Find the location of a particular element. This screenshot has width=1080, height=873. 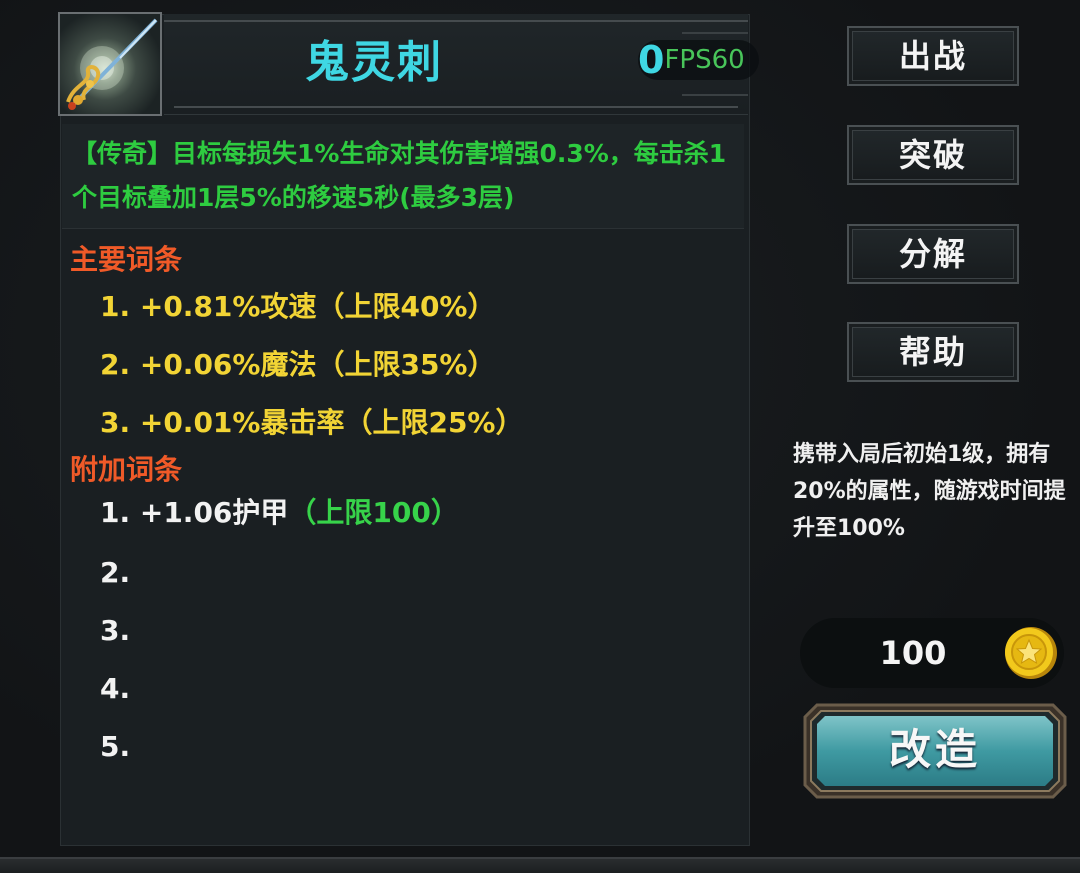

decompose-button: 分解 is located at coordinates (933, 254).